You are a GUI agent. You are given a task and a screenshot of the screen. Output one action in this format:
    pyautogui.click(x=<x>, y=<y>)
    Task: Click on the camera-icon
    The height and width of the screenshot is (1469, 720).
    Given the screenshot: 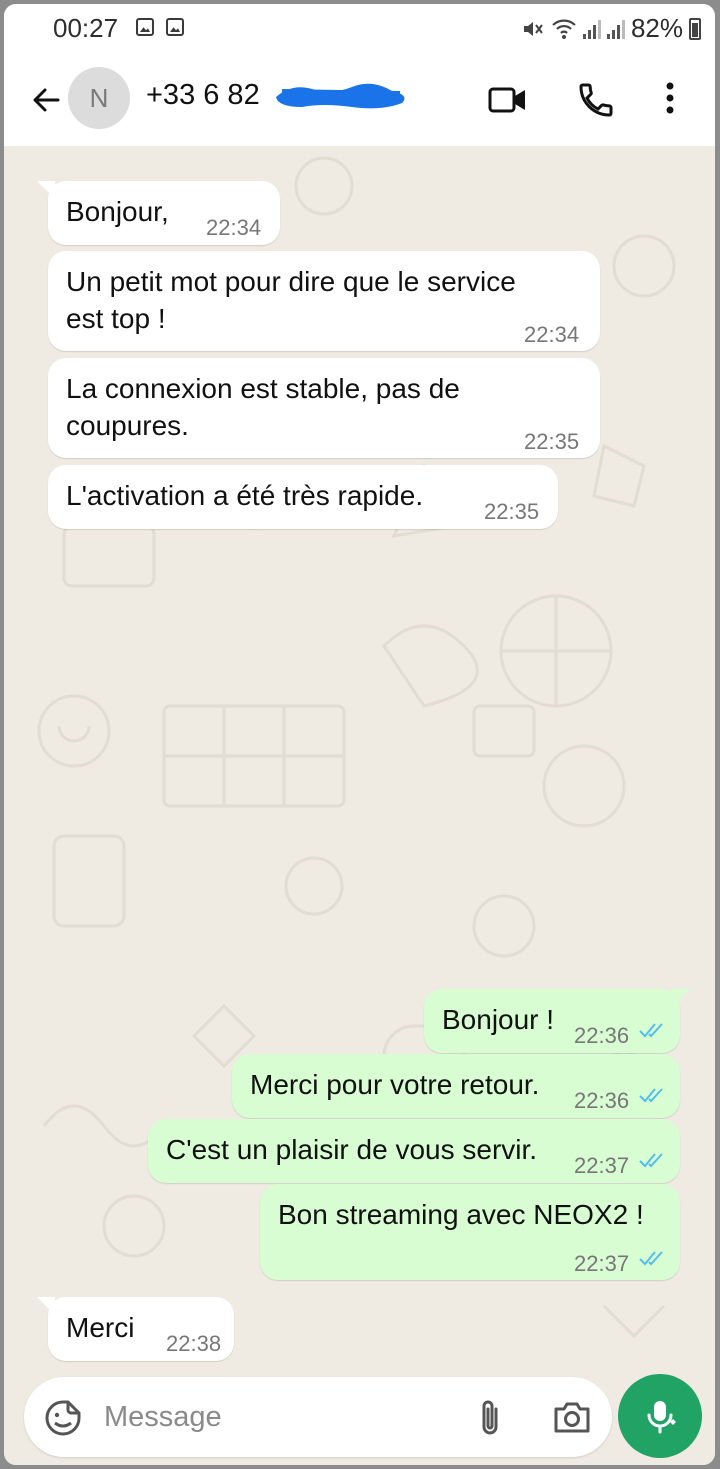 What is the action you would take?
    pyautogui.click(x=572, y=1417)
    